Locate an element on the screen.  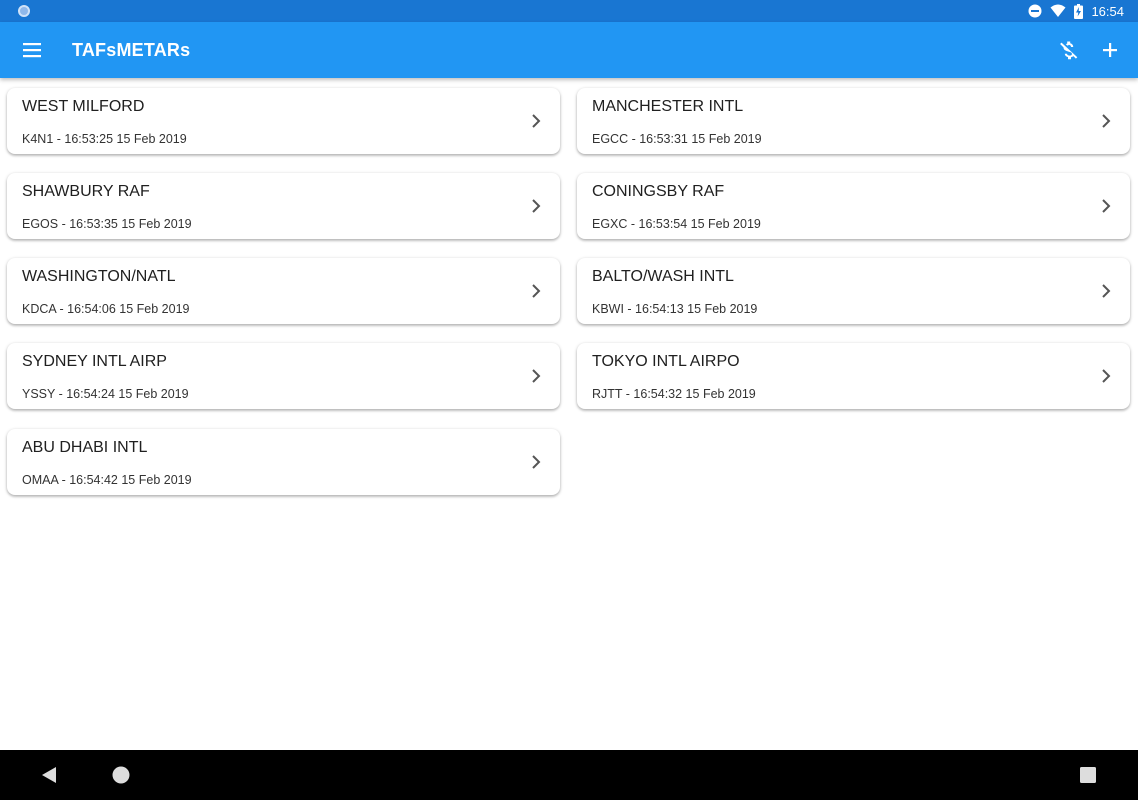
station-detail: EGXC - 16:53:54 15 Feb 2019 is located at coordinates (676, 224).